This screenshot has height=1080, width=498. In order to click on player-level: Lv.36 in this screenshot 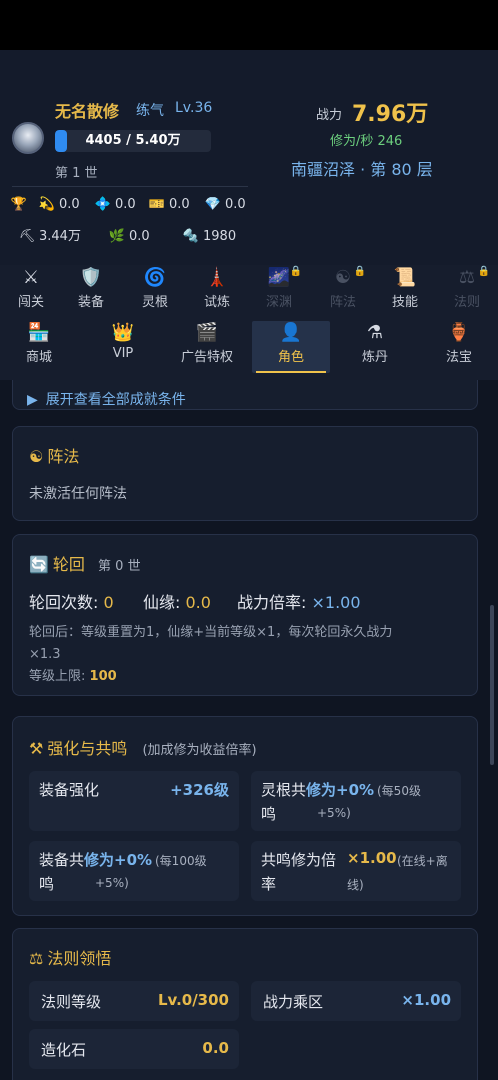, I will do `click(194, 108)`.